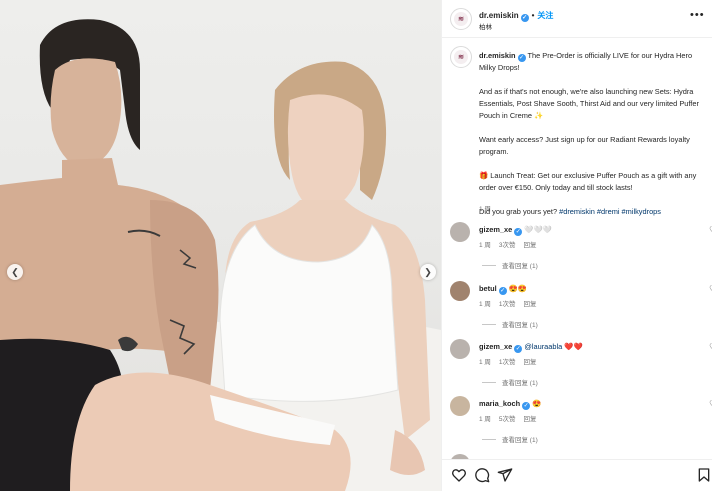 The image size is (712, 491). I want to click on comment-meta: 1 周 3次赞 回复, so click(512, 244).